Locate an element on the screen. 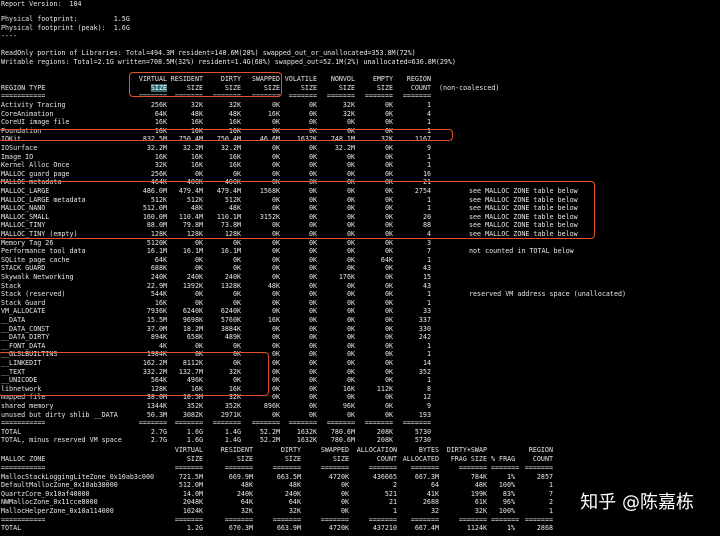  region-cell: 3082K is located at coordinates (192, 414).